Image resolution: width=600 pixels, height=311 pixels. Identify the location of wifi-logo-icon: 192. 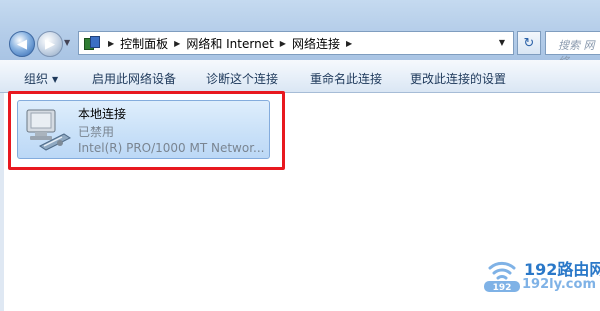
(502, 277).